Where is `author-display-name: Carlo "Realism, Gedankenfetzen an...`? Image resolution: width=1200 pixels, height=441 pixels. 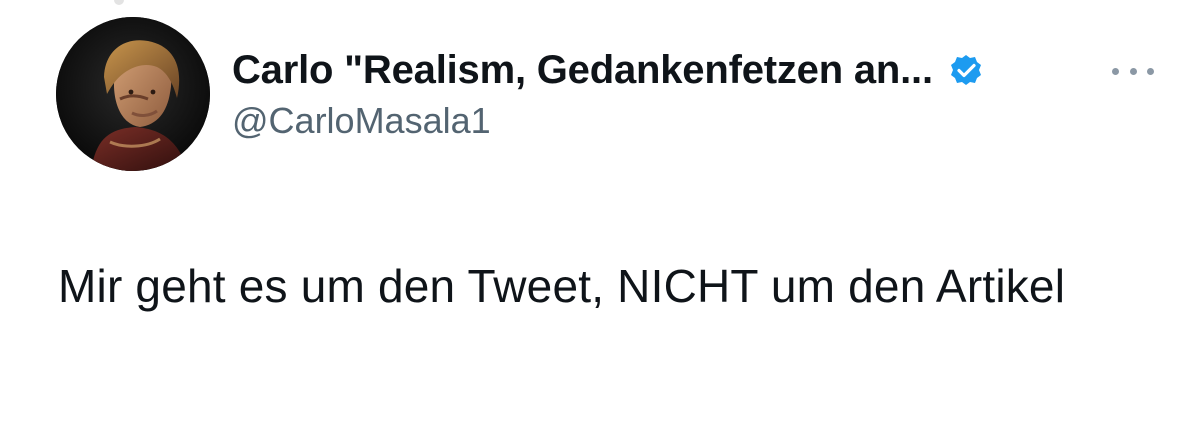
author-display-name: Carlo "Realism, Gedankenfetzen an... is located at coordinates (582, 70).